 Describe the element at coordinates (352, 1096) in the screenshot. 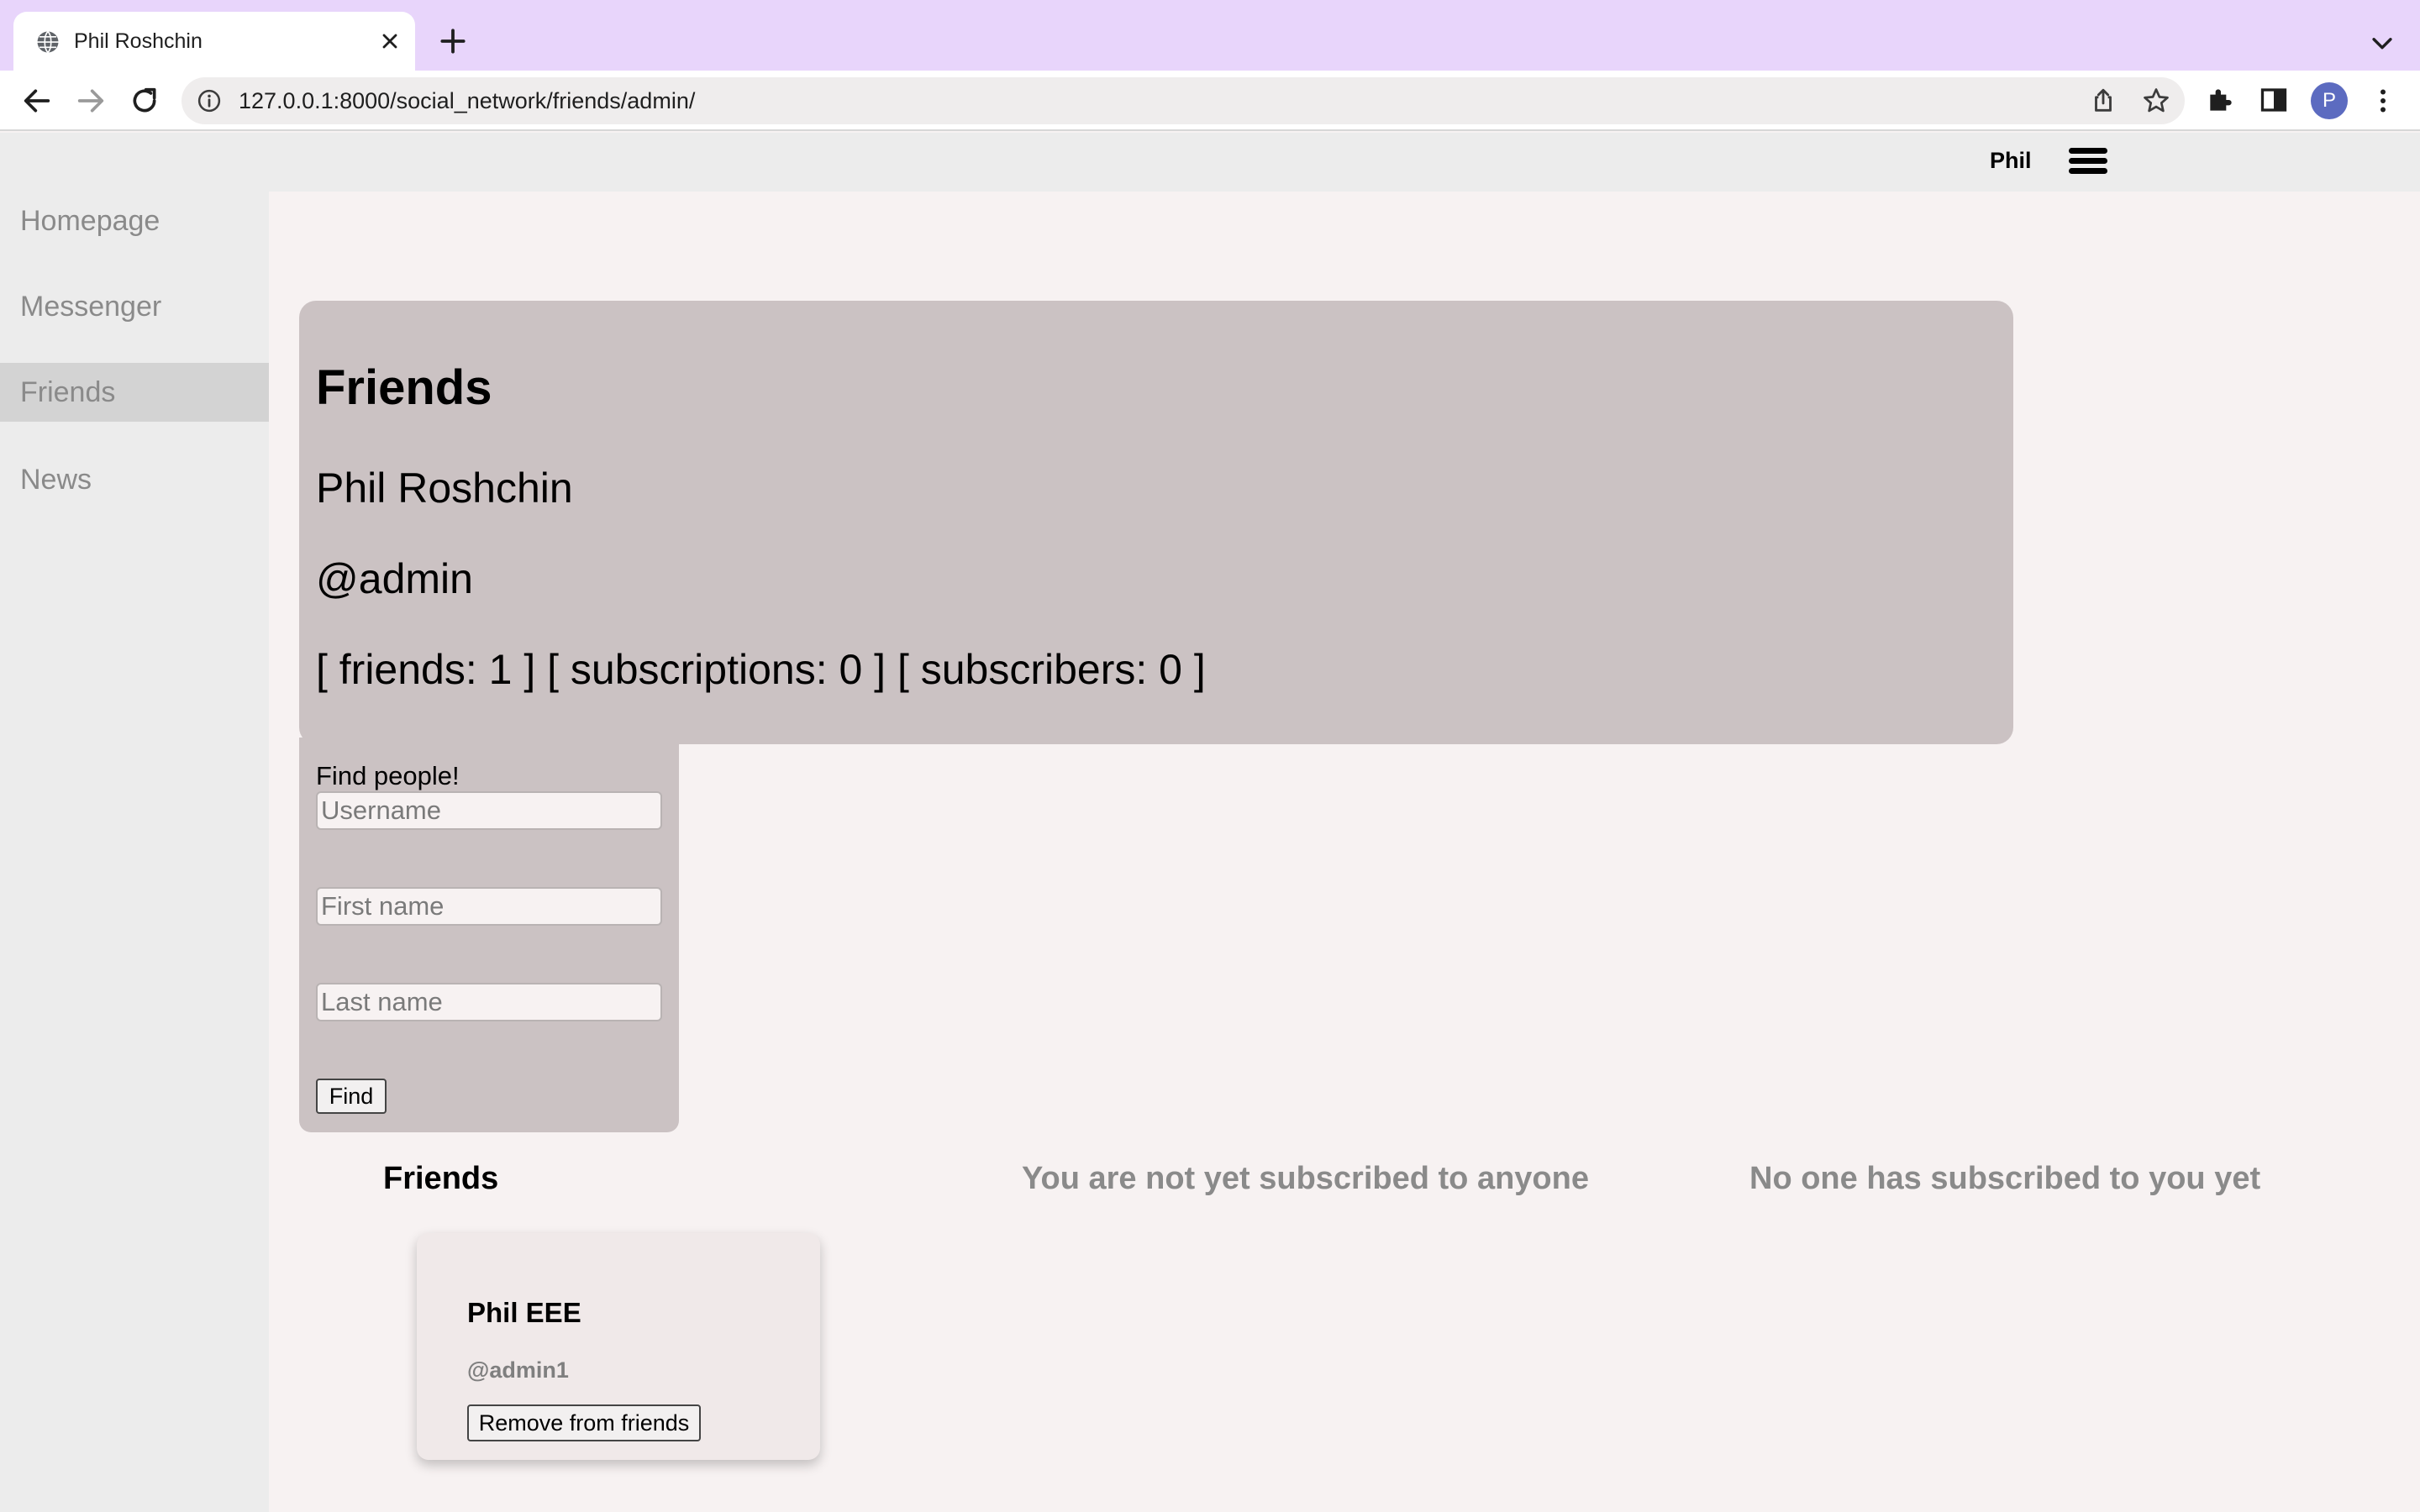

I see `find-button: Find` at that location.